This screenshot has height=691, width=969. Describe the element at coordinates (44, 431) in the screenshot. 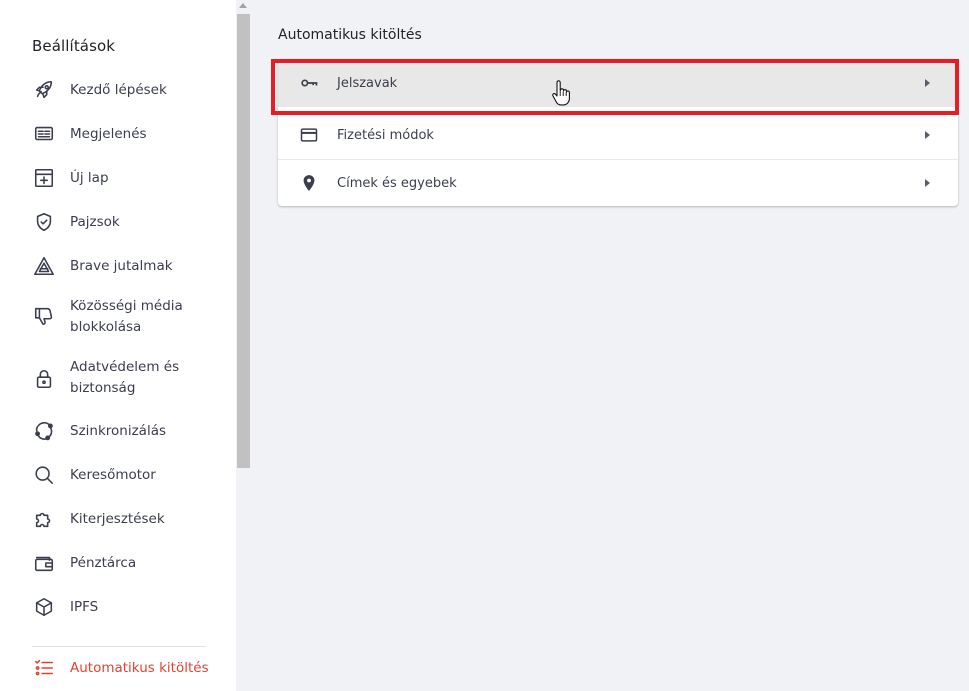

I see `sync-icon` at that location.